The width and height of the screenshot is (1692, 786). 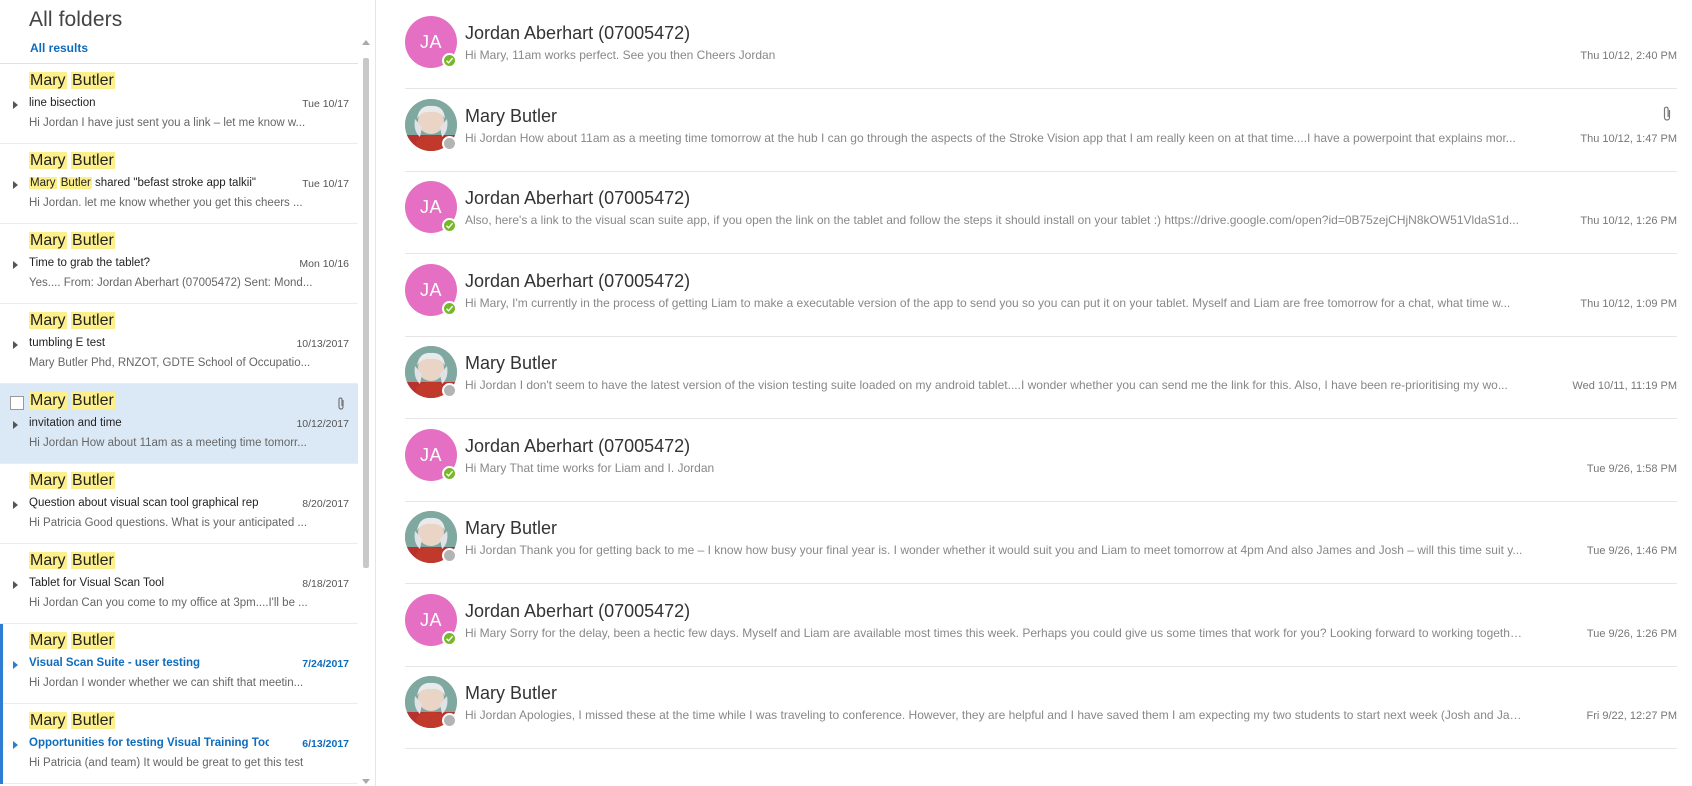 I want to click on list-item-date: 8/20/2017, so click(x=325, y=504).